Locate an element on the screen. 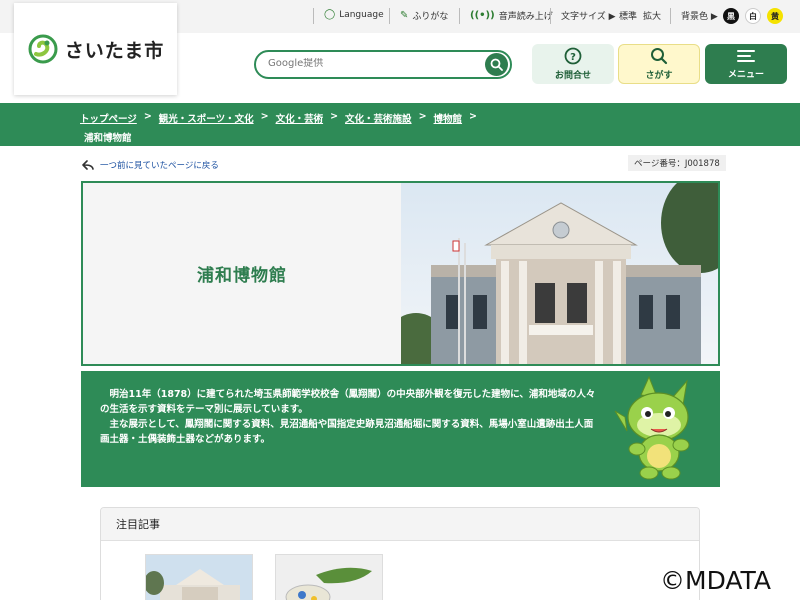  furigana-label: ふりがな is located at coordinates (430, 17).